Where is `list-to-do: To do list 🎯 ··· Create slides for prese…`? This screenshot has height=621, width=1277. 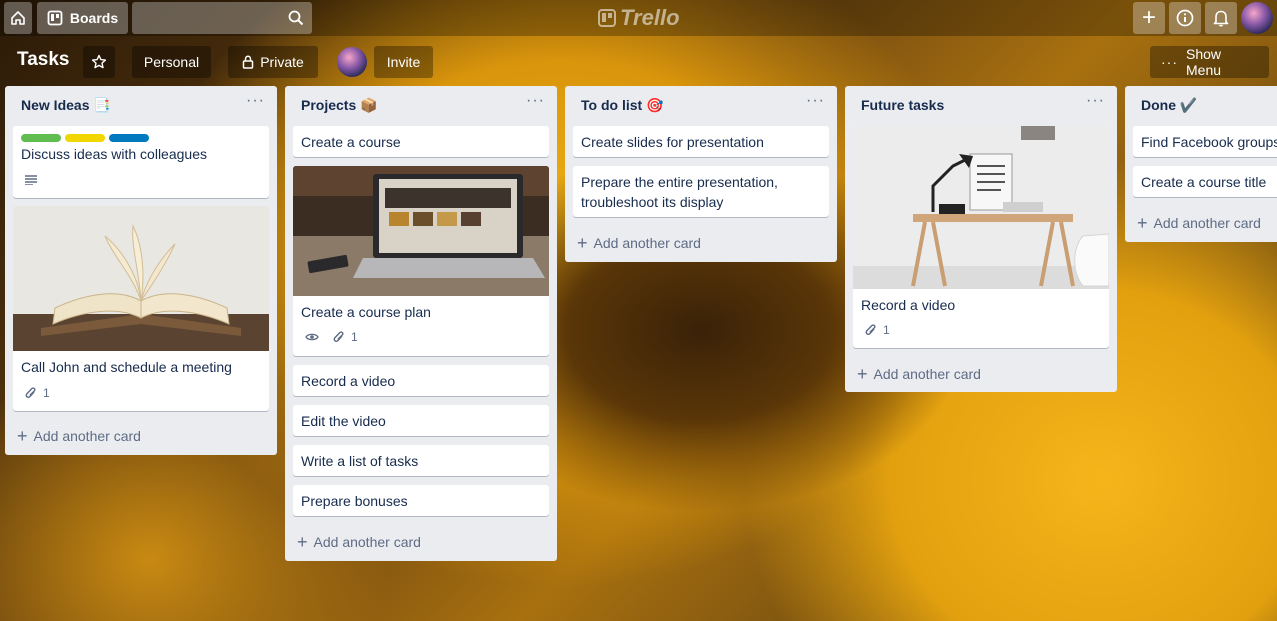 list-to-do: To do list 🎯 ··· Create slides for prese… is located at coordinates (701, 174).